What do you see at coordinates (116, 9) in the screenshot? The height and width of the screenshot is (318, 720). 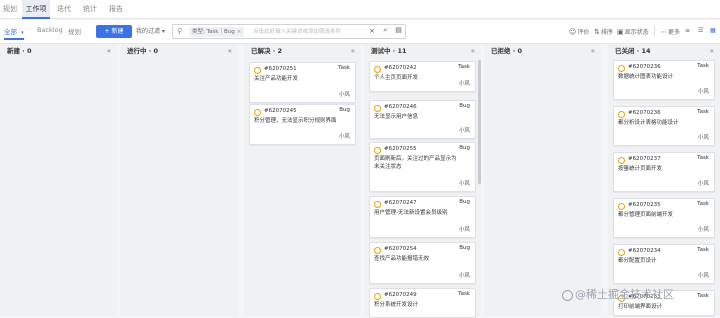 I see `tab-reports: 报告` at bounding box center [116, 9].